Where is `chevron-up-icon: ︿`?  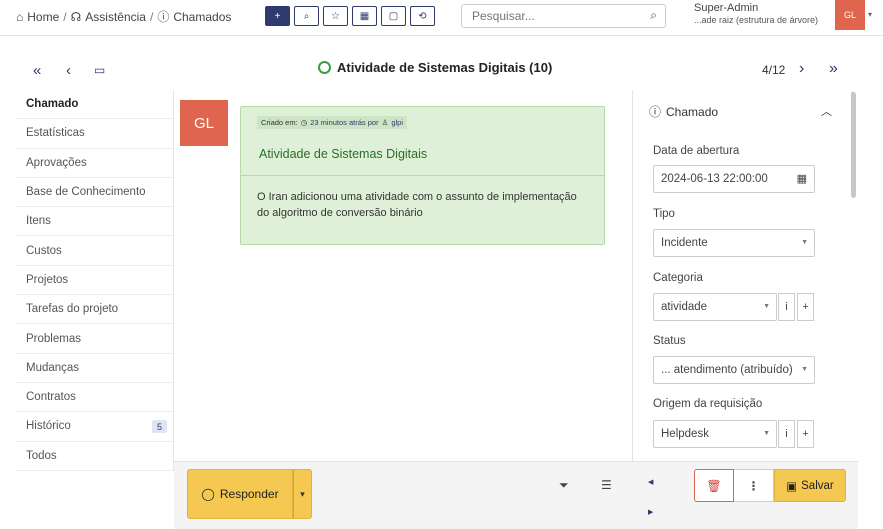
chevron-up-icon: ︿ is located at coordinates (826, 111).